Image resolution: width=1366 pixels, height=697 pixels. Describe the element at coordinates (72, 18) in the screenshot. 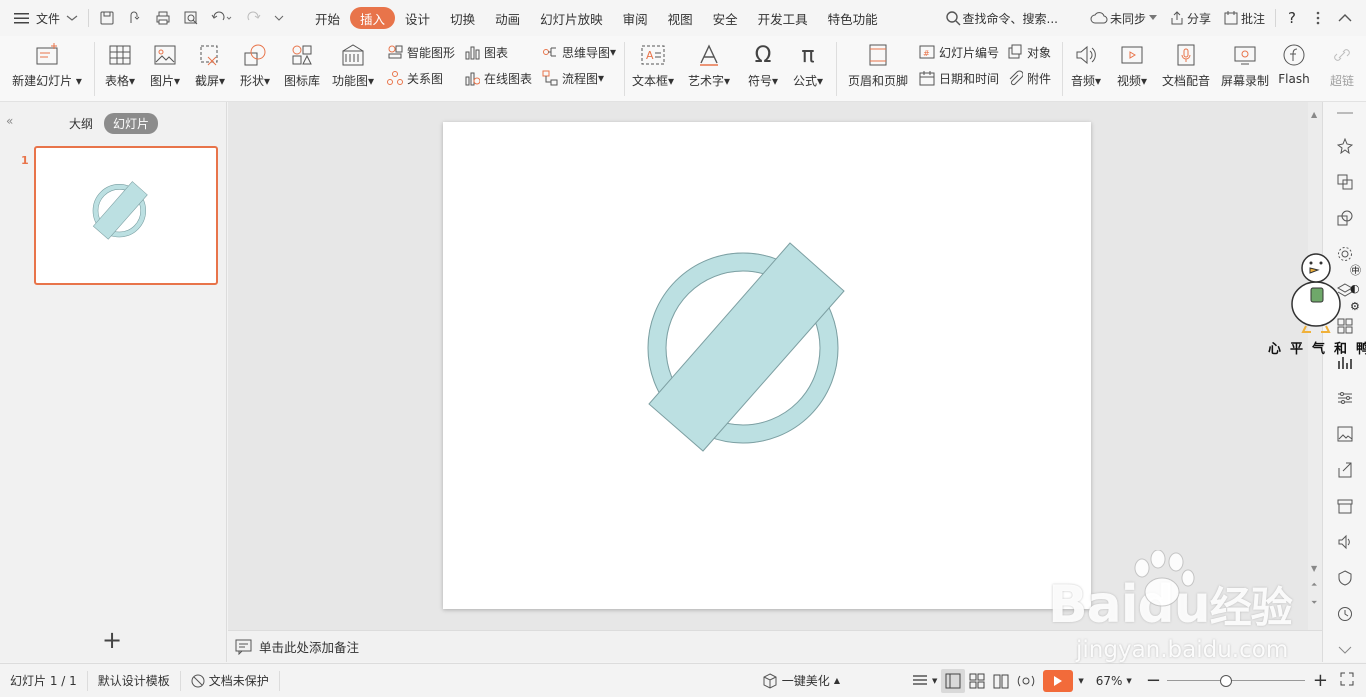

I see `chevron-down-icon` at that location.